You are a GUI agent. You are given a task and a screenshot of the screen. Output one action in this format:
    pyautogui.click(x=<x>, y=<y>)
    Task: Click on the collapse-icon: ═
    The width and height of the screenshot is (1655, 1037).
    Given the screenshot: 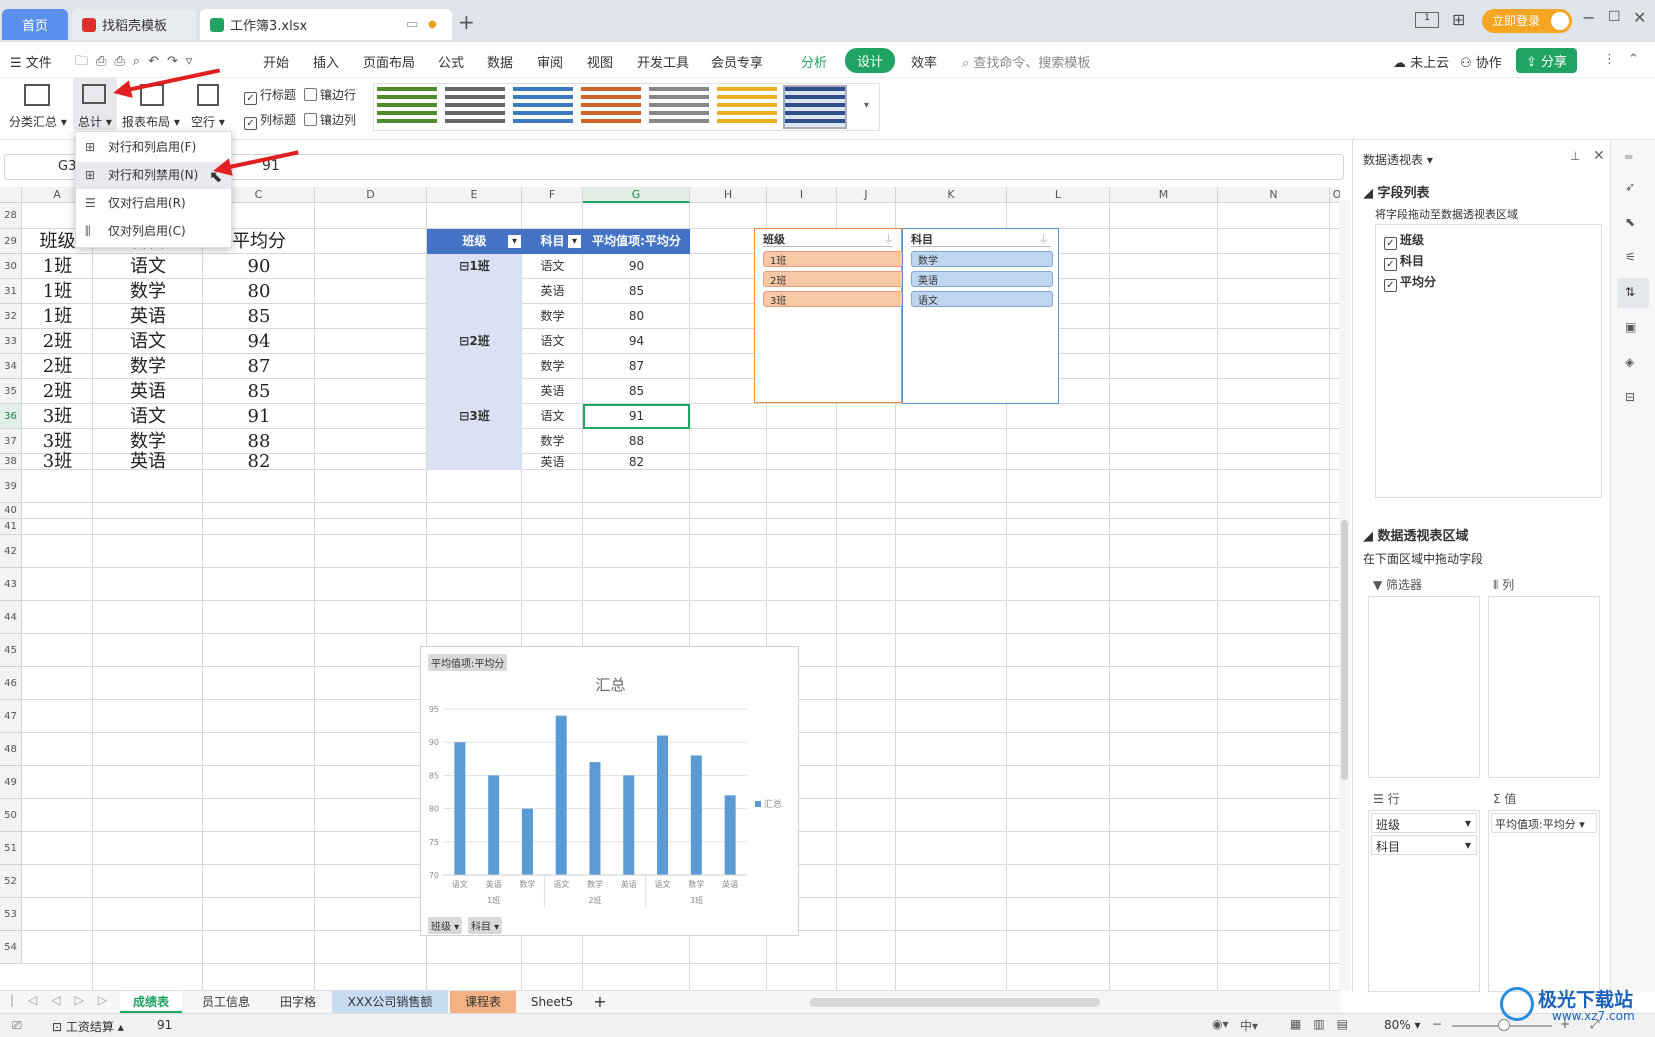 What is the action you would take?
    pyautogui.click(x=1628, y=157)
    